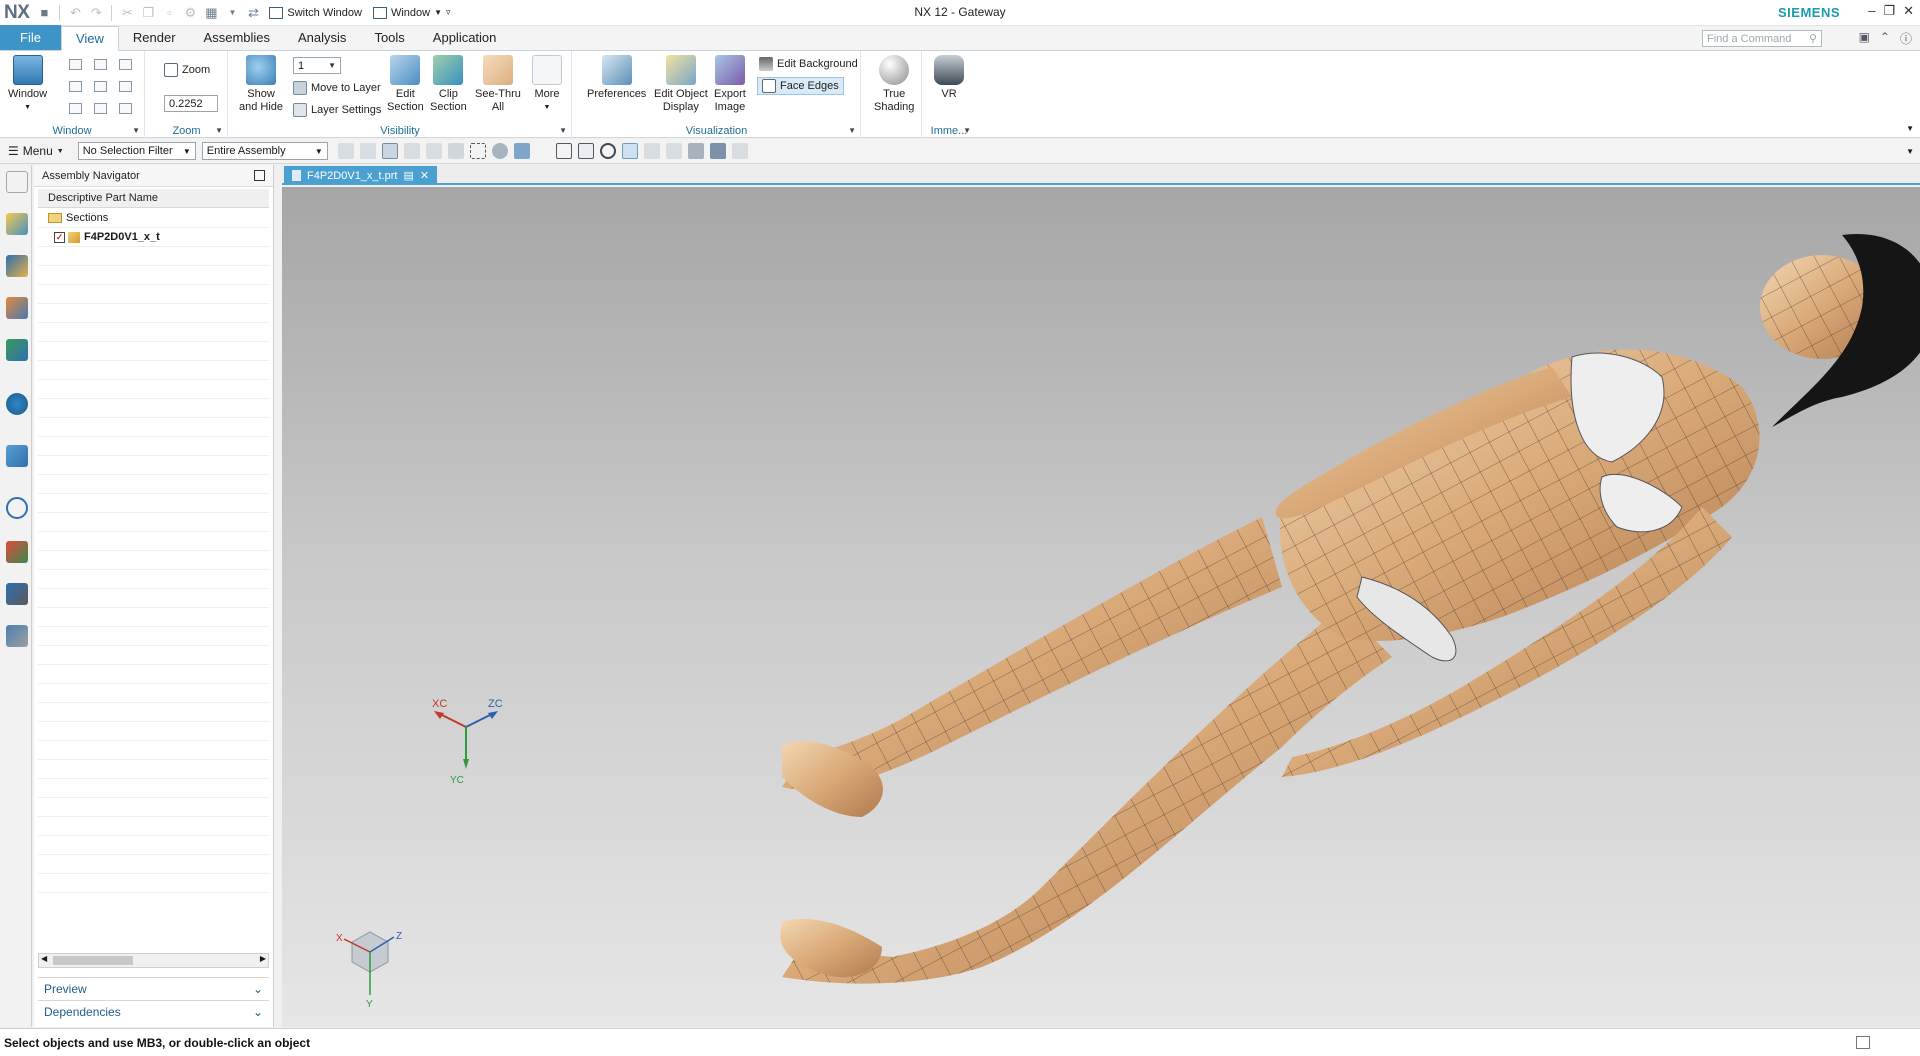  I want to click on true-shading-button: True Shading, so click(894, 84).